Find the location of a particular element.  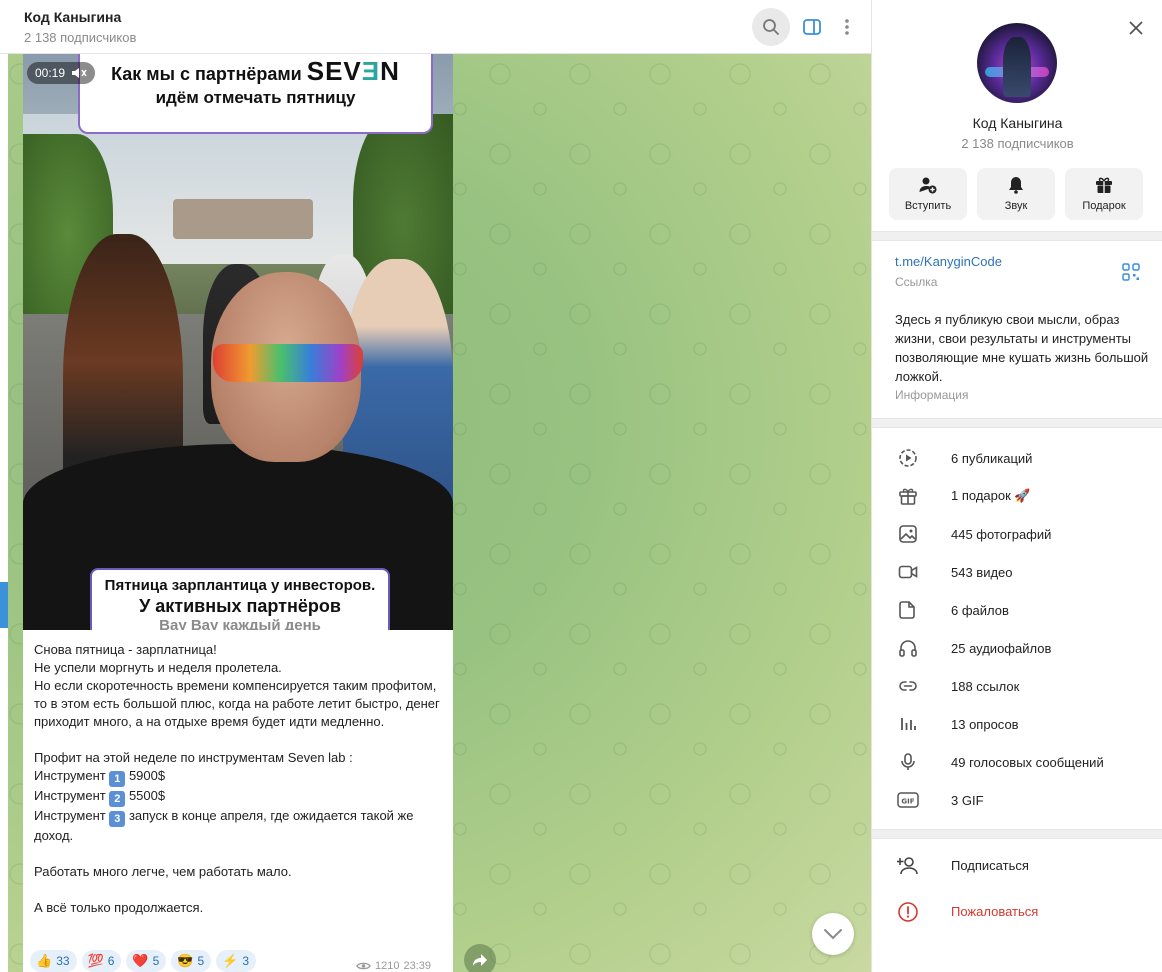

description-caption: Информация is located at coordinates (932, 395).